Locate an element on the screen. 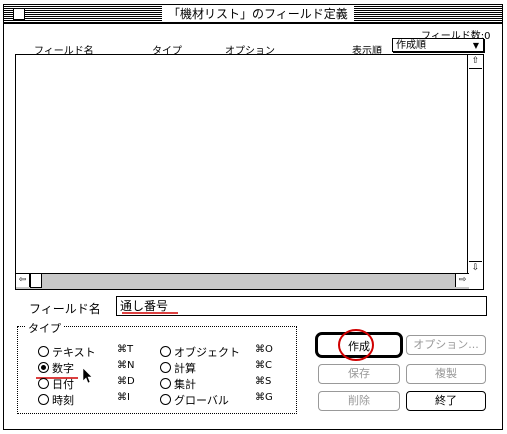 The height and width of the screenshot is (434, 507). done-button: 終了 is located at coordinates (446, 401).